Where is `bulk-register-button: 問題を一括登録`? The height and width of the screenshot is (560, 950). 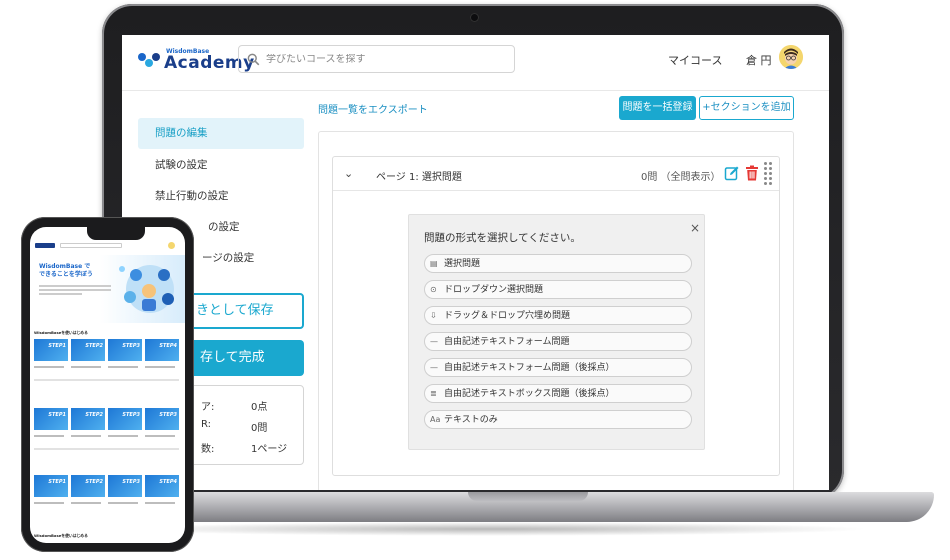
bulk-register-button: 問題を一括登録 is located at coordinates (657, 108).